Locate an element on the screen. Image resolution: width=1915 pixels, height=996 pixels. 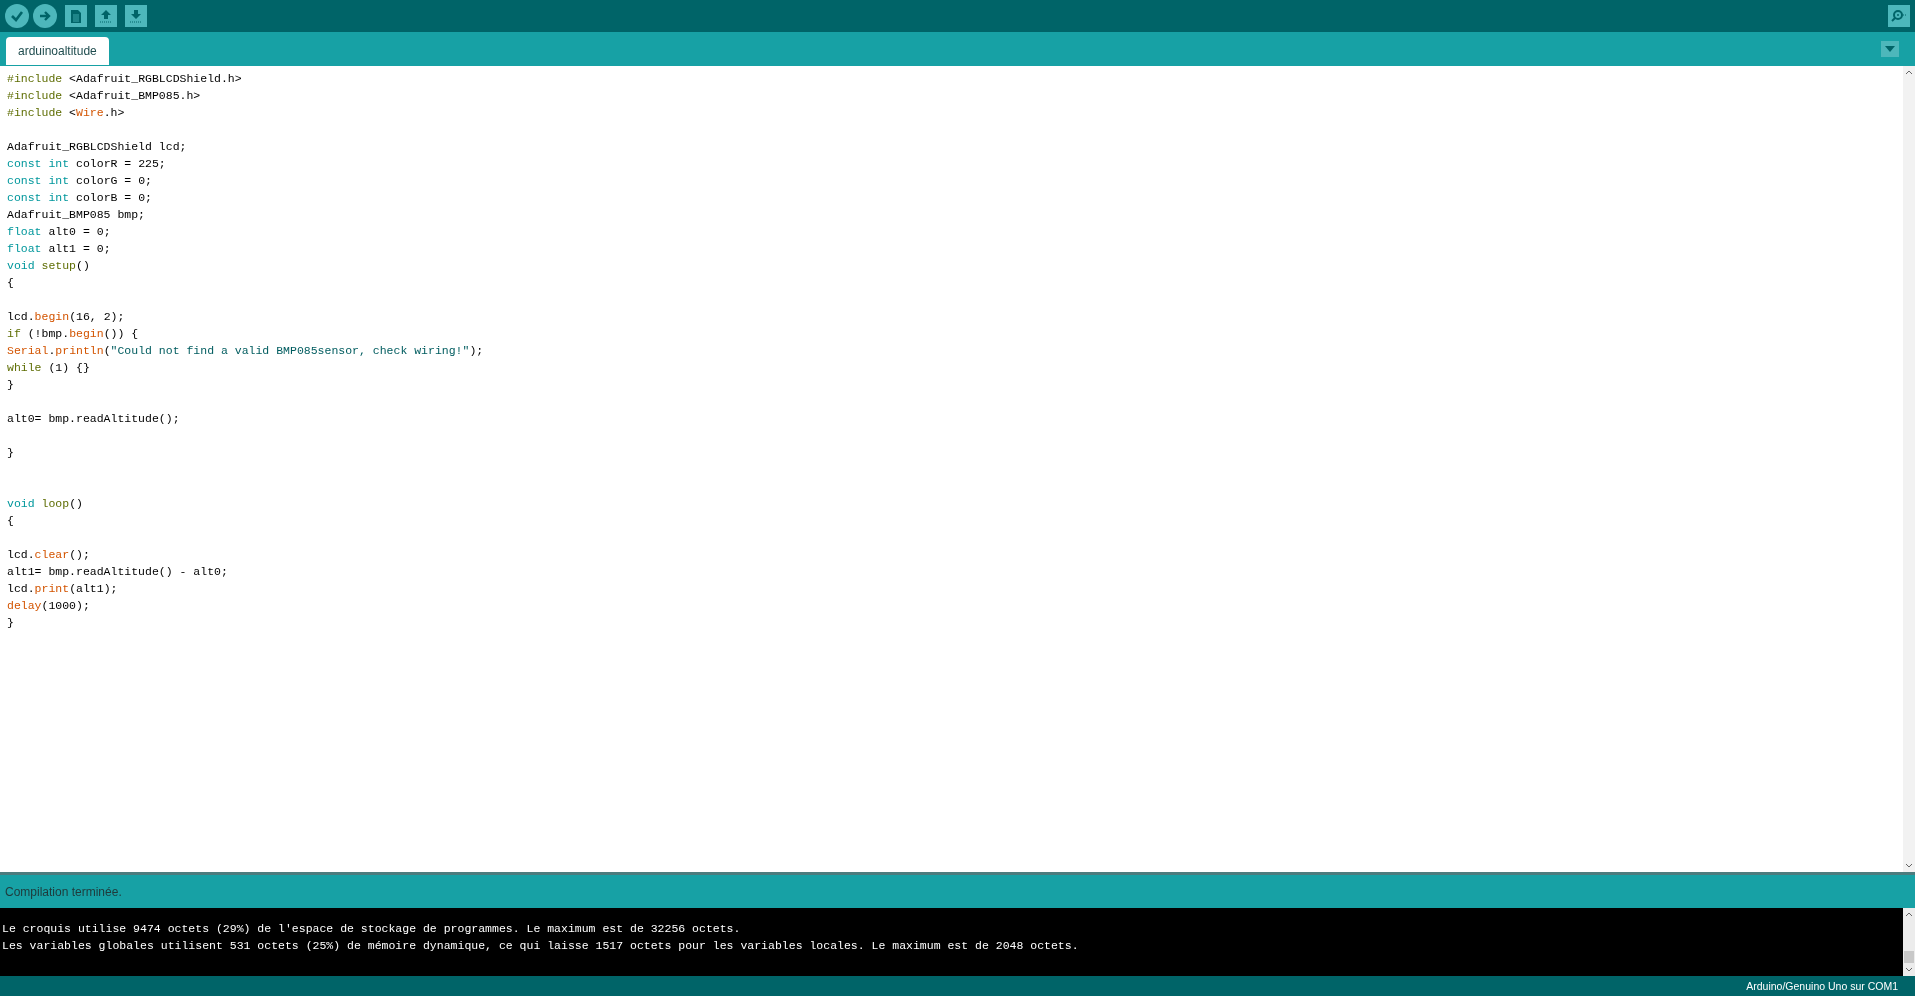
up-arrow-icon is located at coordinates (106, 16).